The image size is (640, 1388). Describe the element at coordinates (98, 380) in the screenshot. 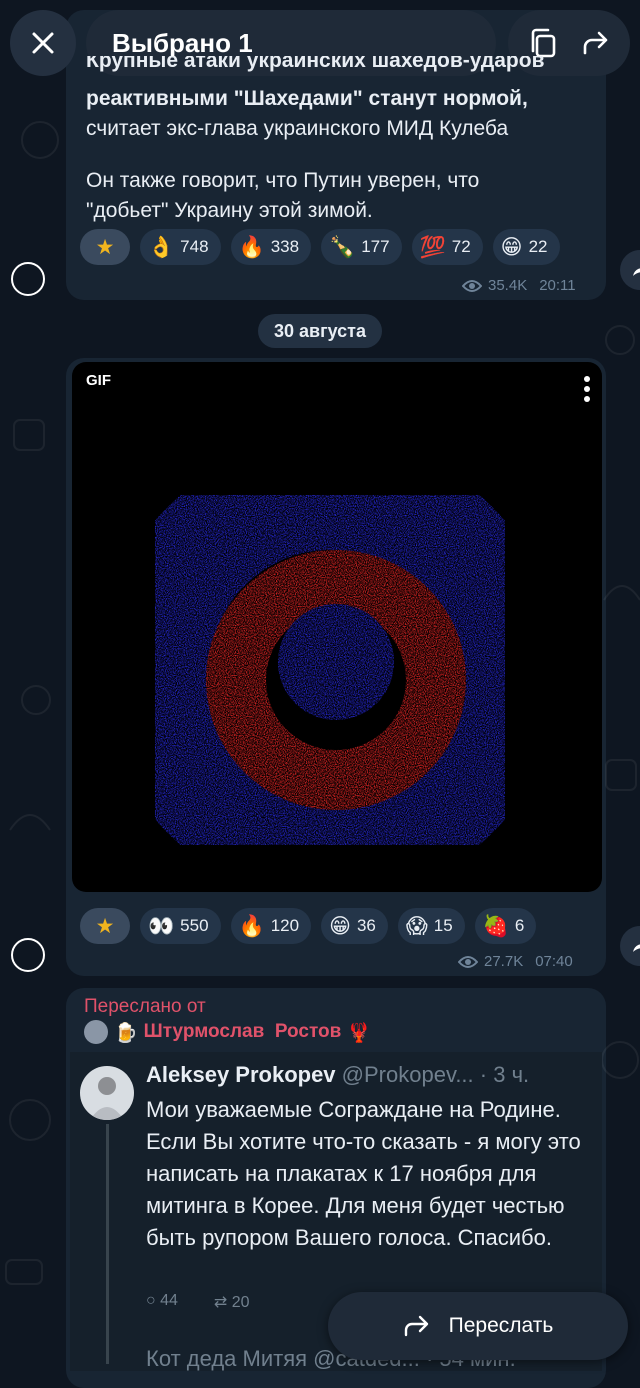

I see `gif-label: GIF` at that location.